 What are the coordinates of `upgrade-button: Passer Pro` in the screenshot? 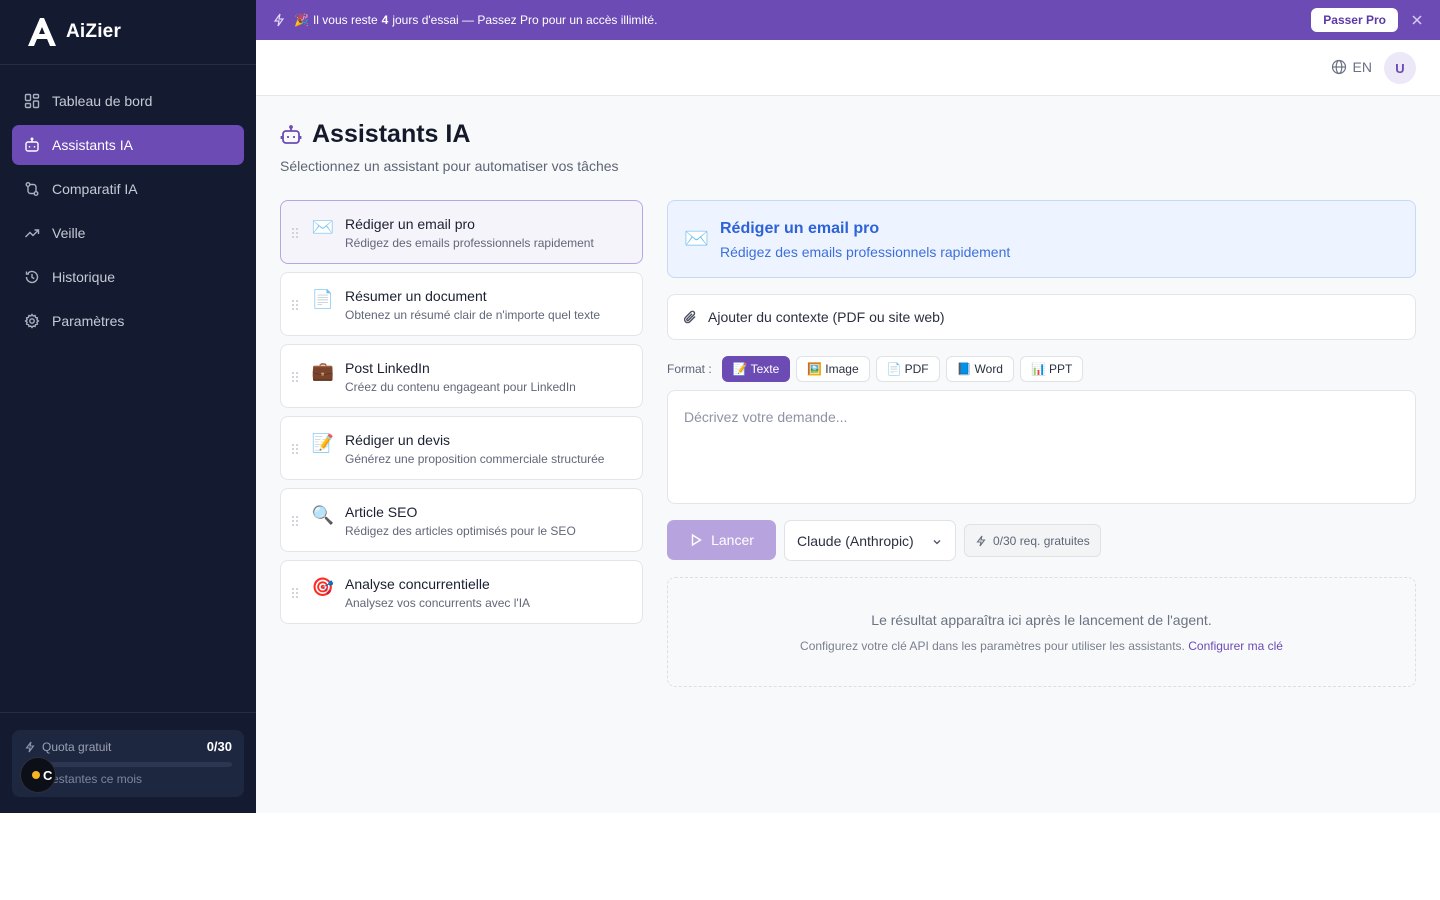 It's located at (1354, 20).